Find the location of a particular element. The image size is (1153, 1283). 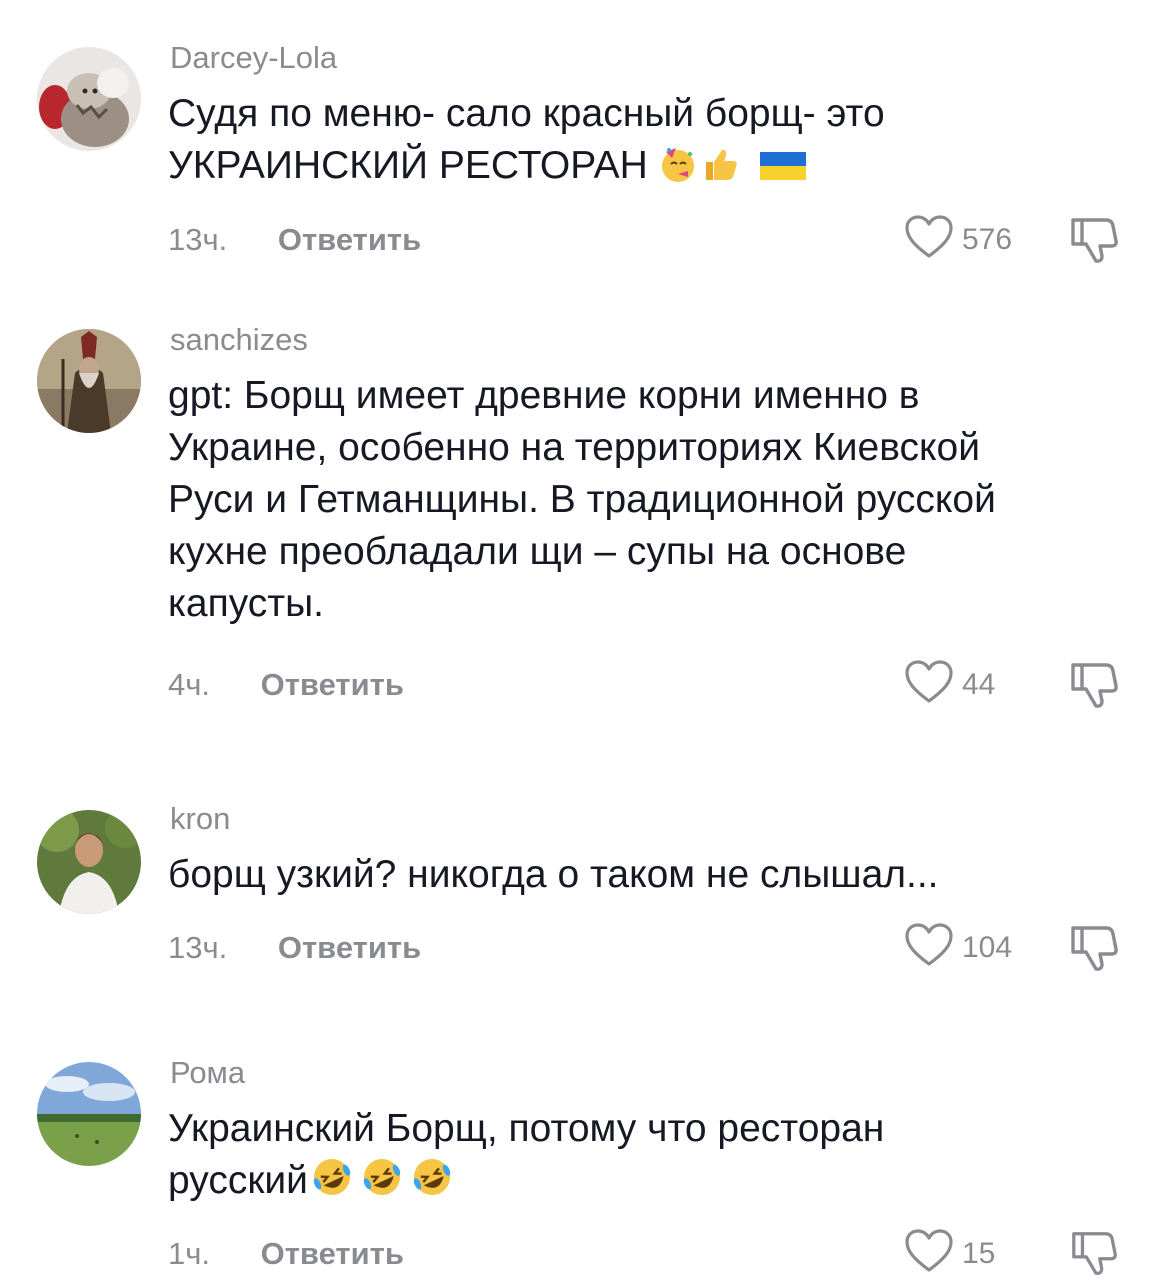

comment-username: sanchizes is located at coordinates (239, 340).